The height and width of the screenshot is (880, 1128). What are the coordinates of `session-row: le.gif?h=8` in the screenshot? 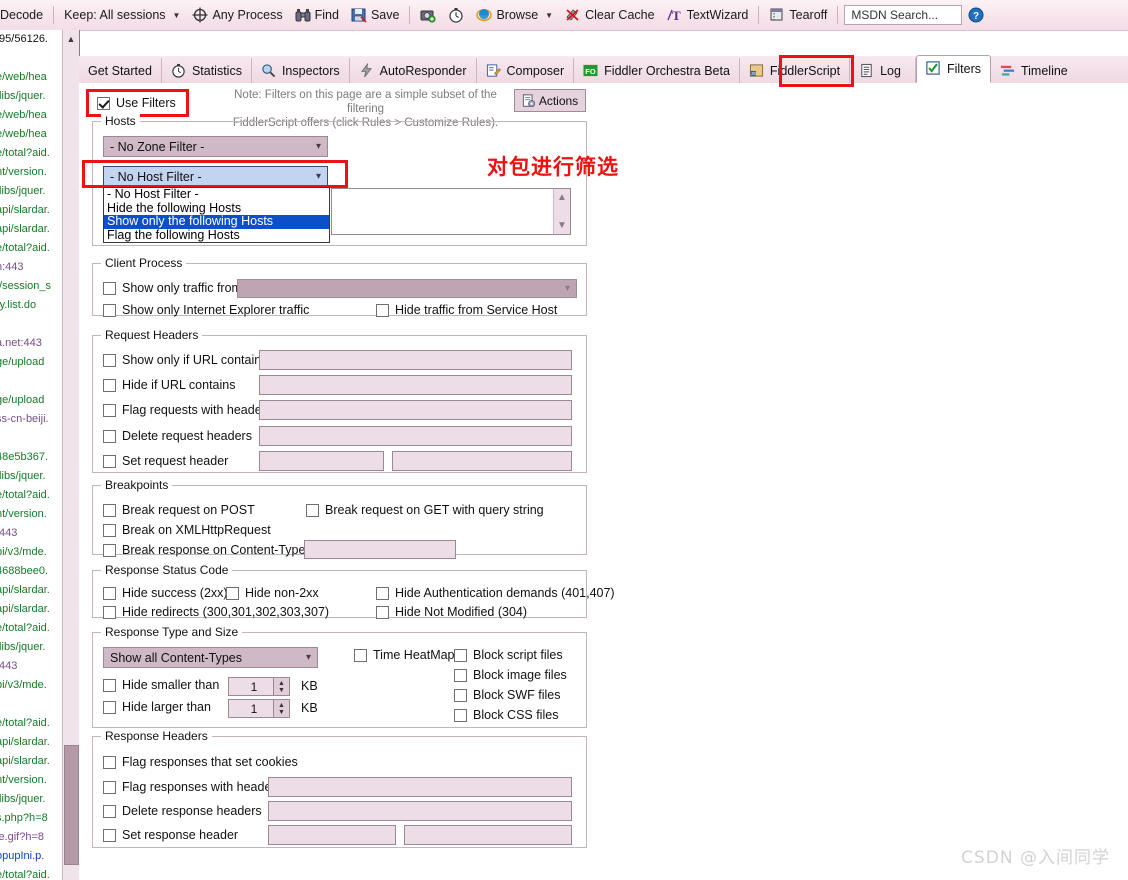 It's located at (31, 837).